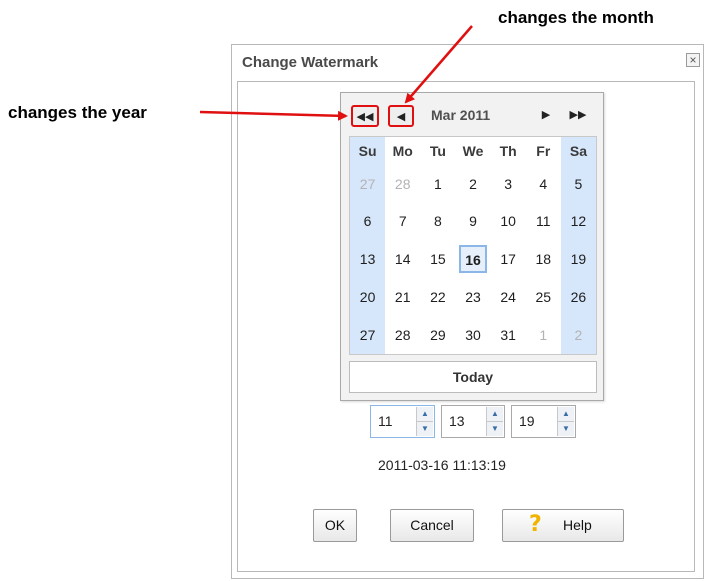 The height and width of the screenshot is (581, 707). Describe the element at coordinates (437, 150) in the screenshot. I see `weekday-header: Tu` at that location.